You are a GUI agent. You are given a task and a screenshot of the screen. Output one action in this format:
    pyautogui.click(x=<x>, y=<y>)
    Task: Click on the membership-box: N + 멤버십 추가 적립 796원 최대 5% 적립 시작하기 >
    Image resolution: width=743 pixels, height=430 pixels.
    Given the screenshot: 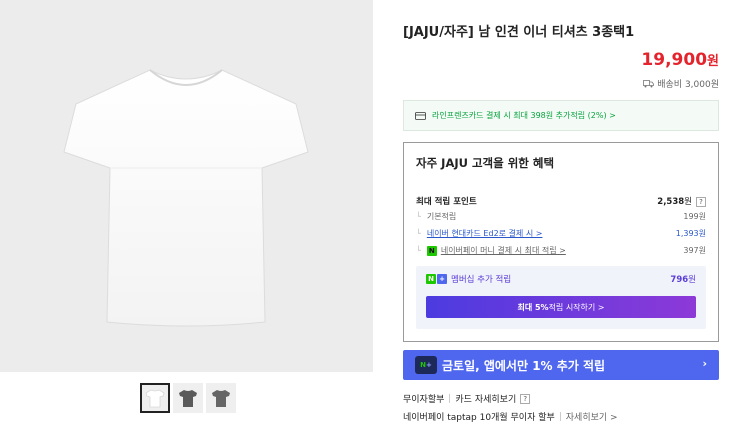 What is the action you would take?
    pyautogui.click(x=561, y=297)
    